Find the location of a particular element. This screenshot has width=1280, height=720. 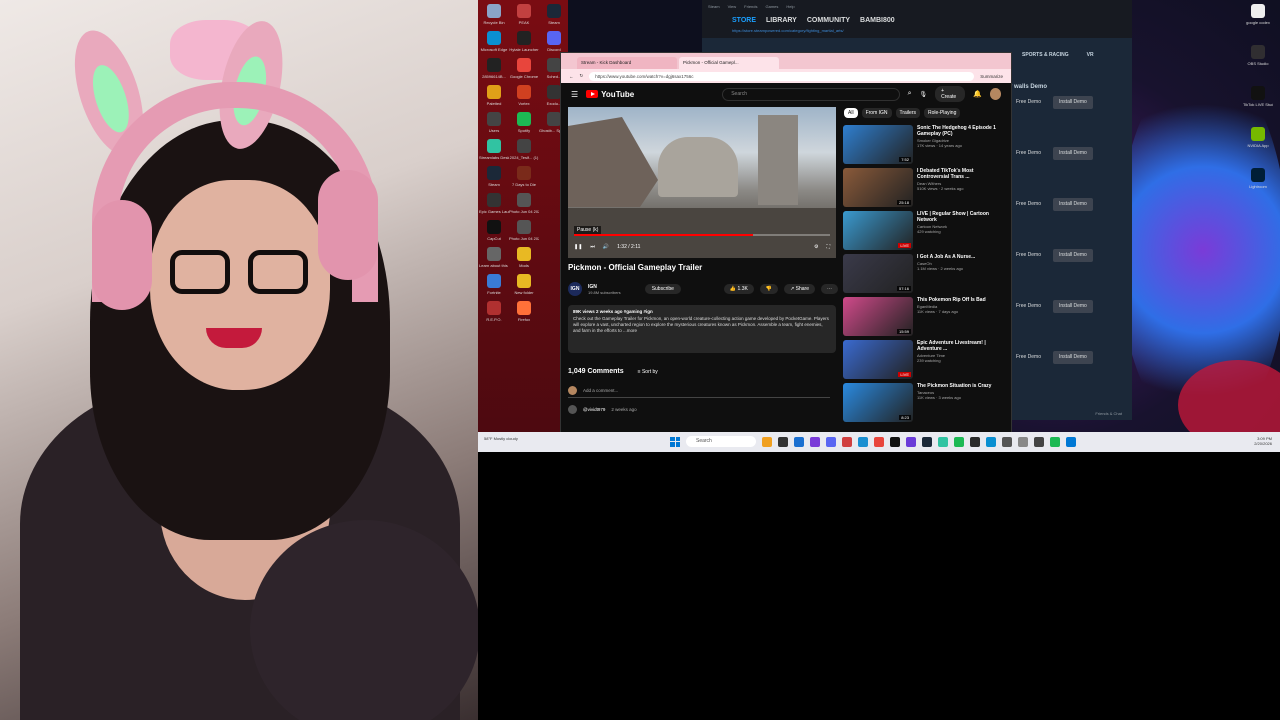

desktop-icon: Discord is located at coordinates (554, 41).